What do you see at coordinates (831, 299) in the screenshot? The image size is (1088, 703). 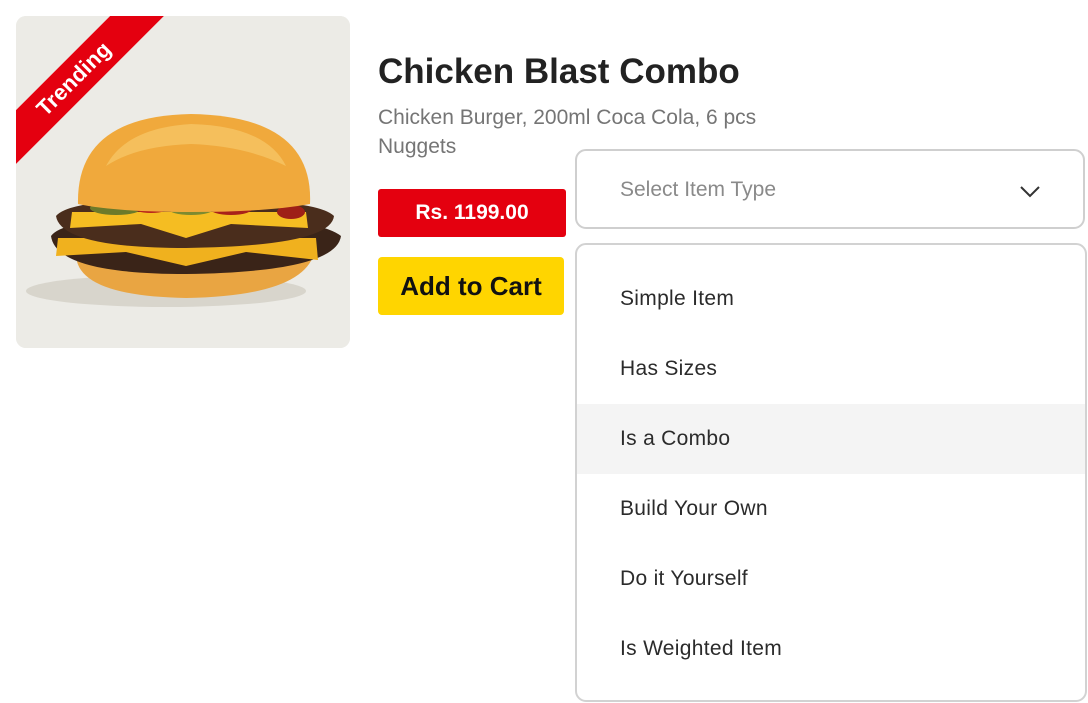 I see `option-simple-item: Simple Item` at bounding box center [831, 299].